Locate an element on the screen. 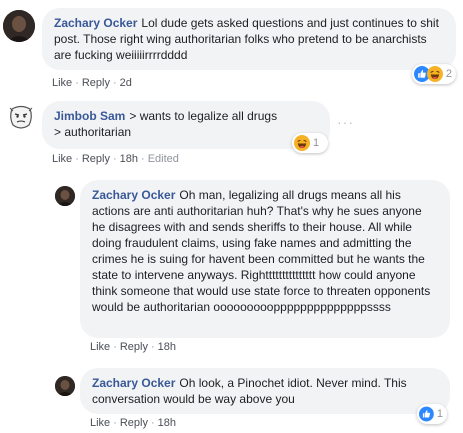 Image resolution: width=463 pixels, height=433 pixels. edited-label: Edited is located at coordinates (163, 159).